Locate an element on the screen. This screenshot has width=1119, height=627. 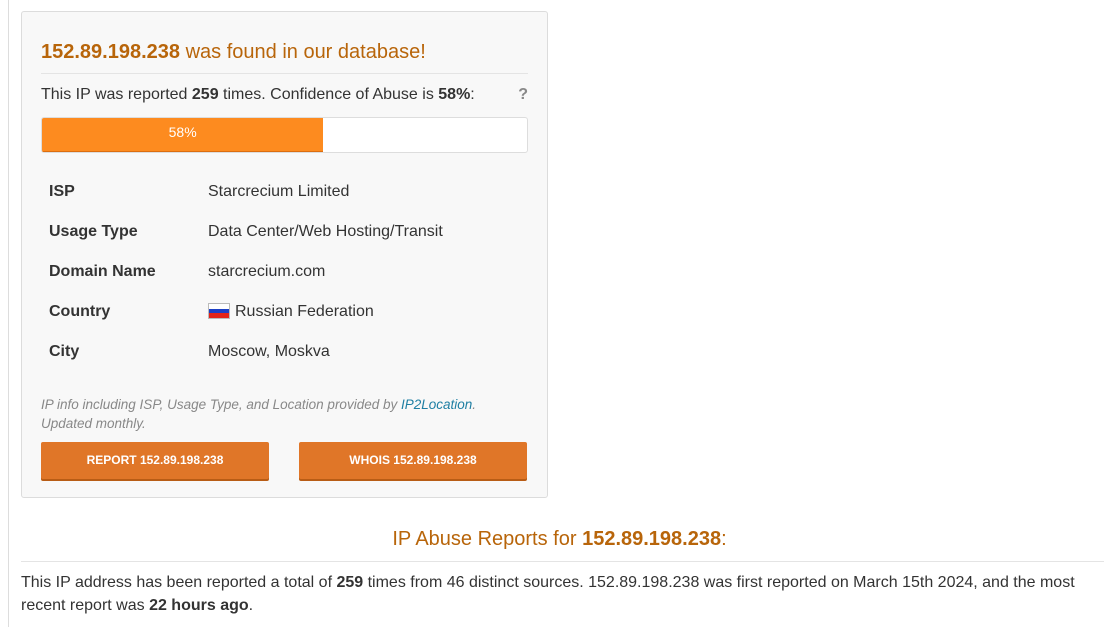
ip-address: 152.89.198.238 is located at coordinates (111, 52).